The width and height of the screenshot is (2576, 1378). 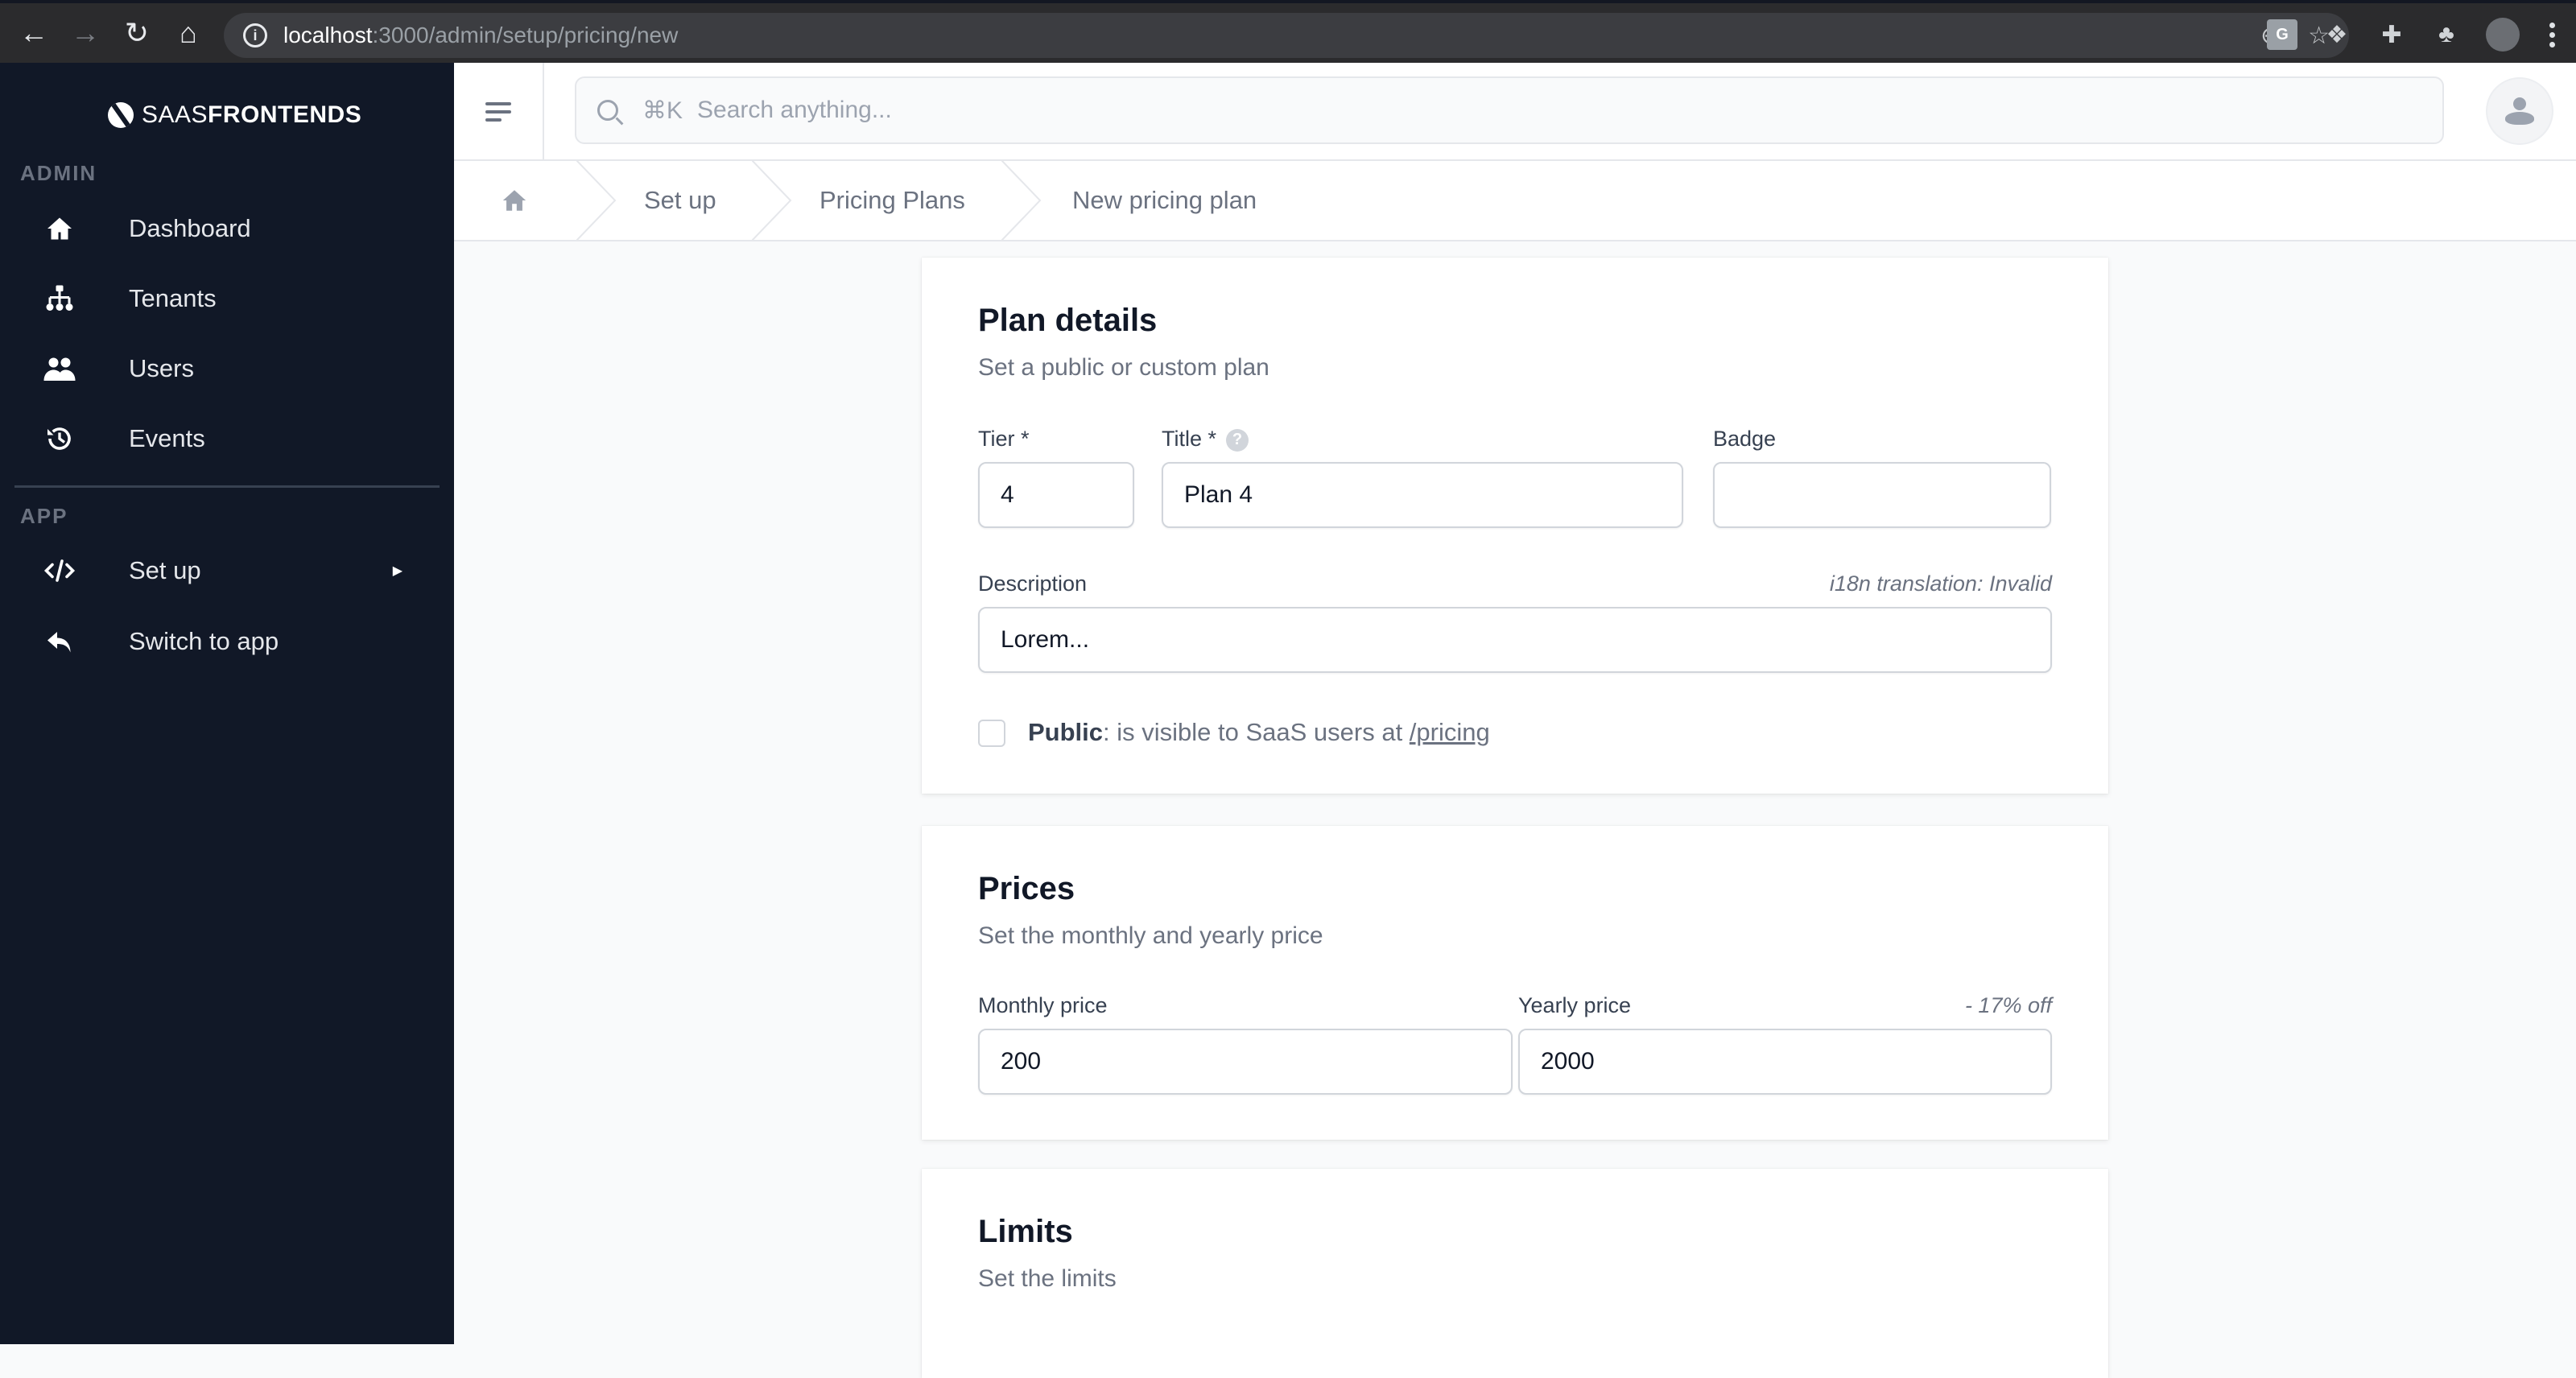 What do you see at coordinates (161, 368) in the screenshot?
I see `sidebar-item-label: Users` at bounding box center [161, 368].